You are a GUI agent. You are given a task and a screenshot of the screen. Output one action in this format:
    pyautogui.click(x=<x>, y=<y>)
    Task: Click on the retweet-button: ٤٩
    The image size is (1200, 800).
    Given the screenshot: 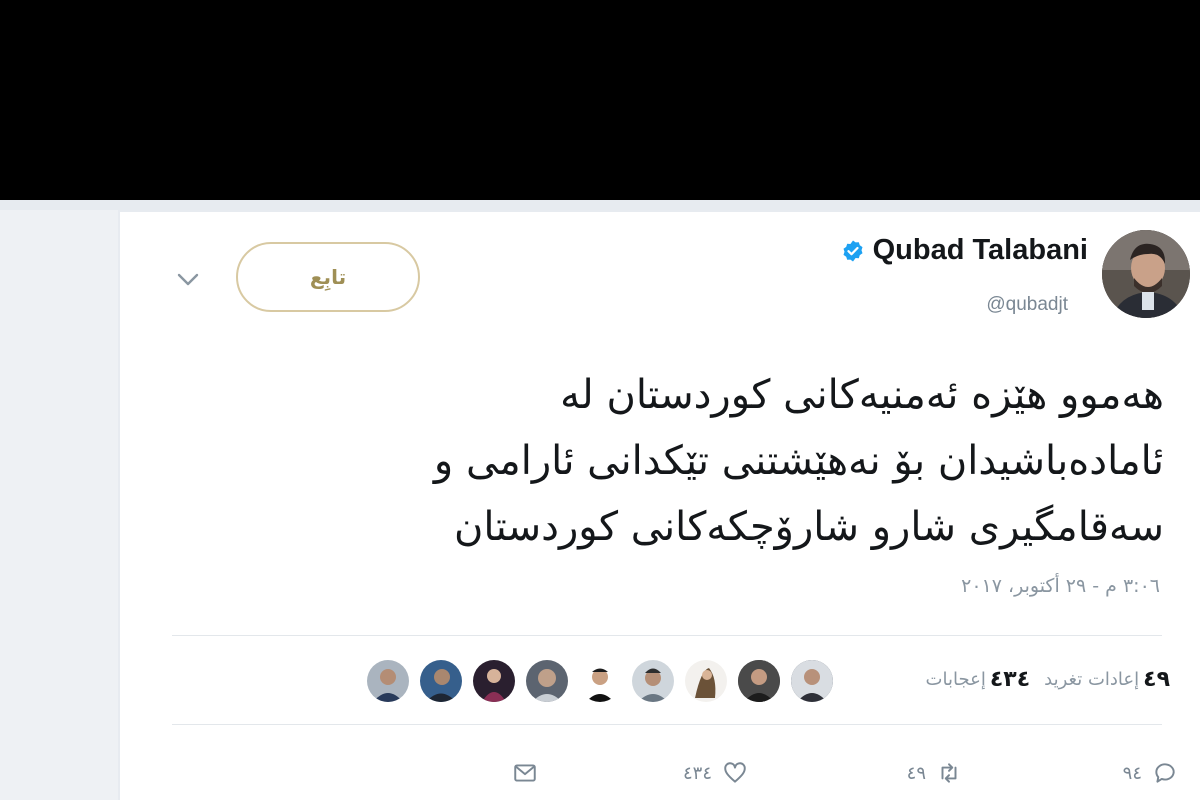 What is the action you would take?
    pyautogui.click(x=934, y=773)
    